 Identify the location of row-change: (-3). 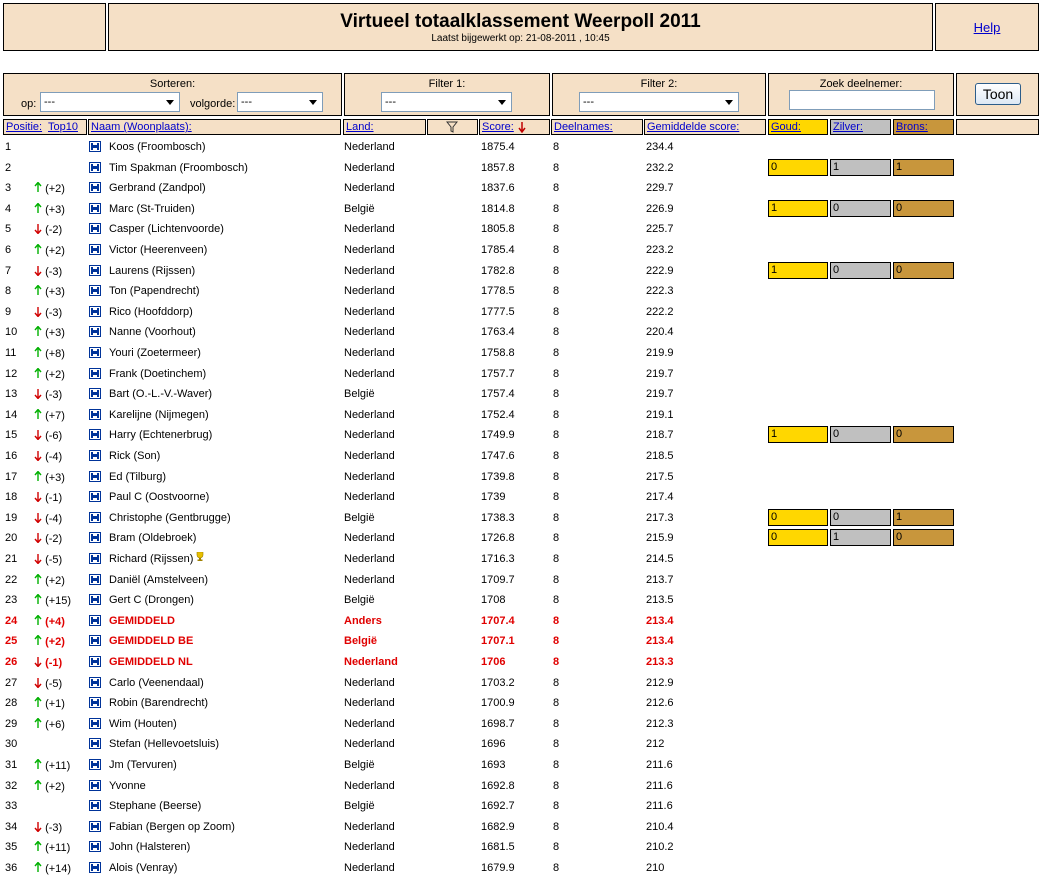
(48, 312).